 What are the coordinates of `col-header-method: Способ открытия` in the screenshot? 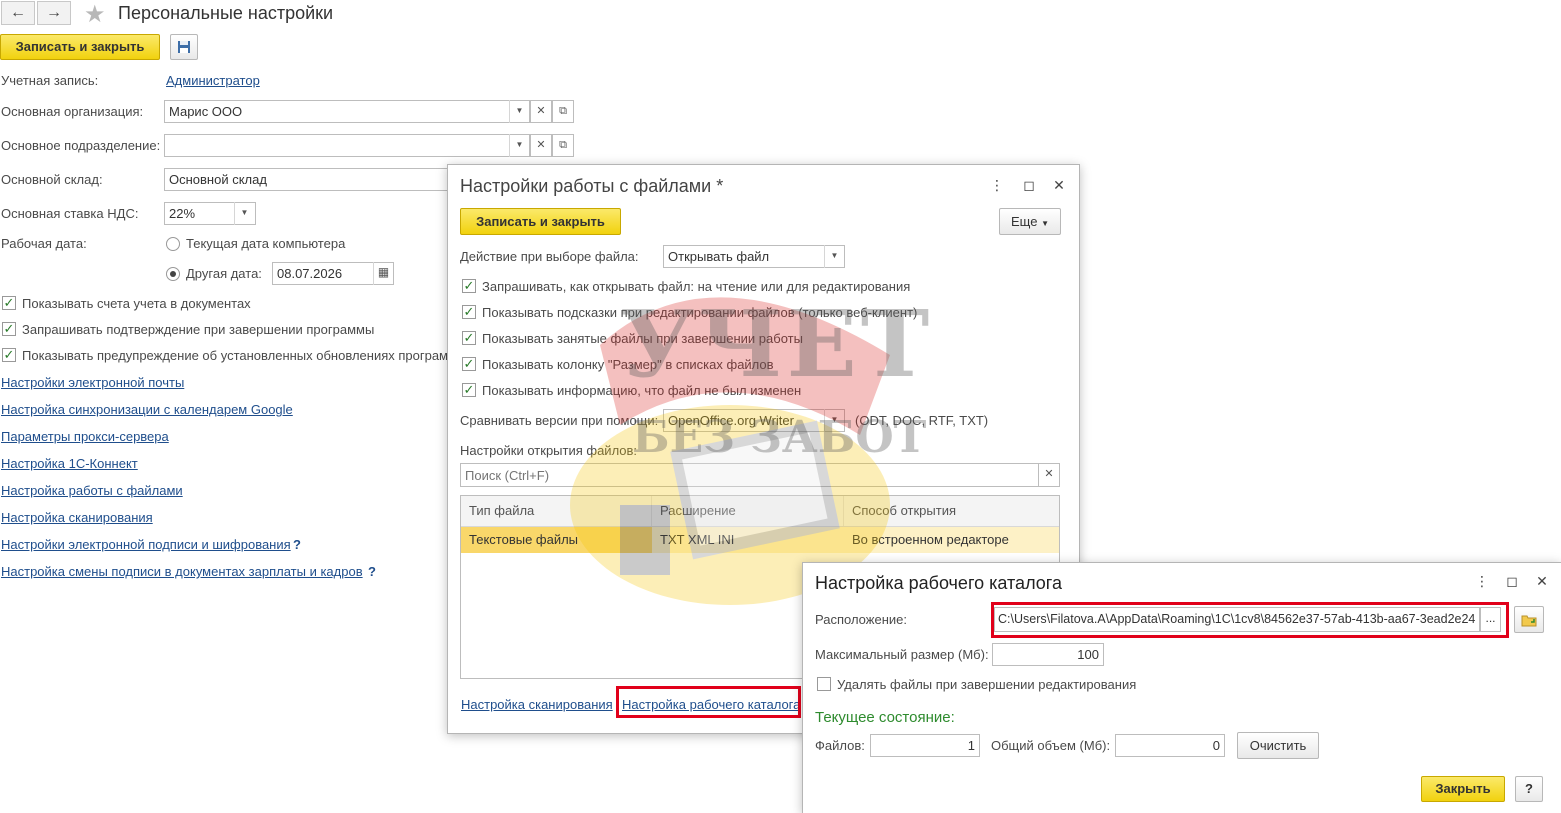 It's located at (951, 511).